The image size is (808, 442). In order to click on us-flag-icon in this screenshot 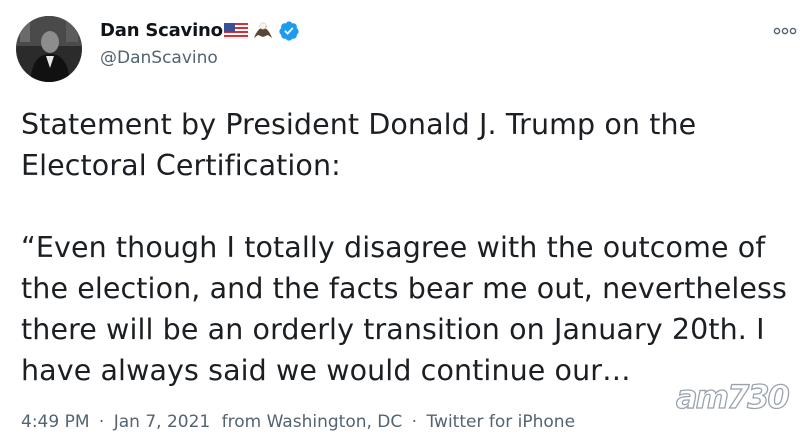, I will do `click(236, 31)`.